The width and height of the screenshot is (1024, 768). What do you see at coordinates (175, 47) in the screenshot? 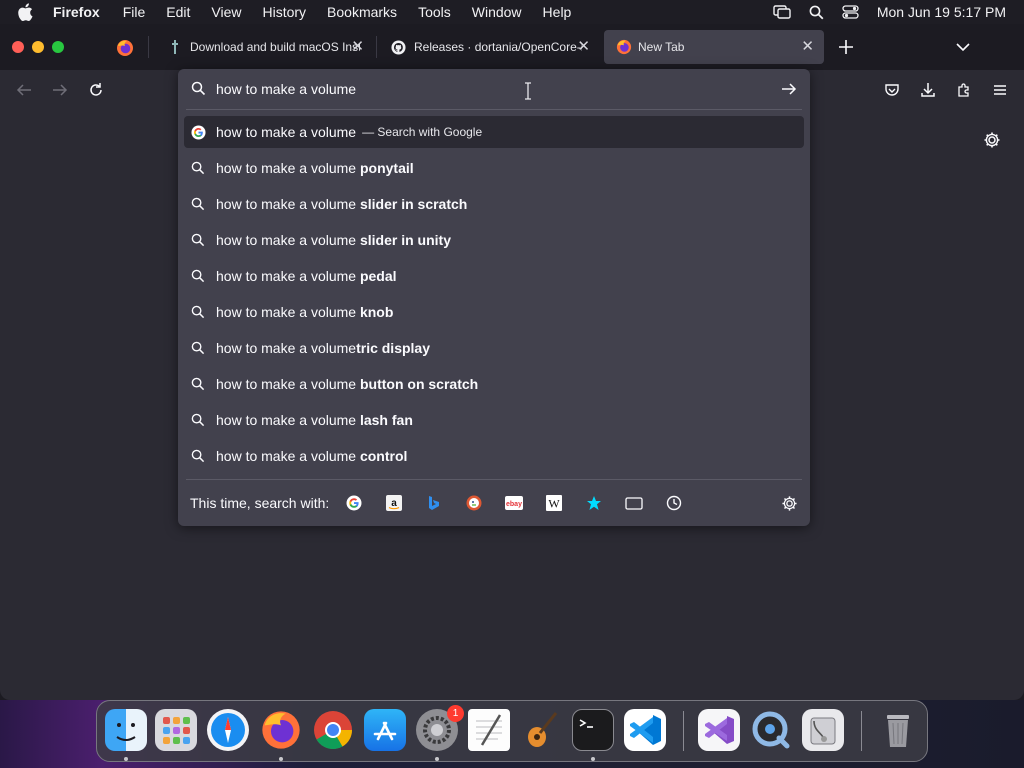
I see `tab-favicon-icon` at bounding box center [175, 47].